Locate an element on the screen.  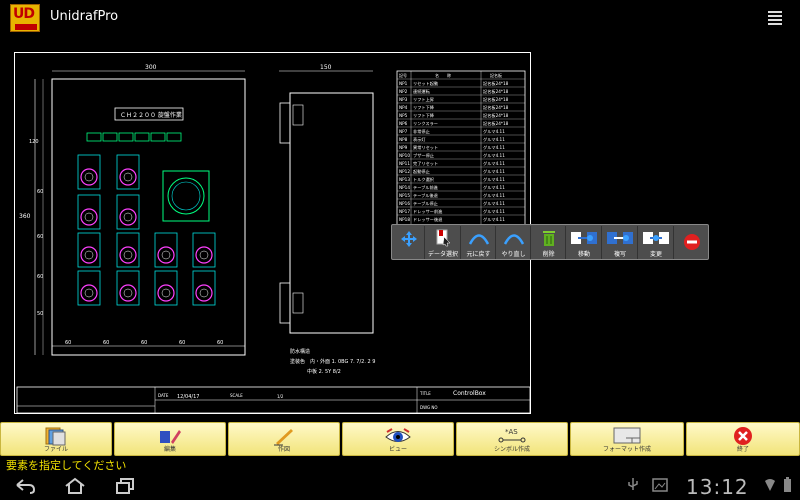
back-icon is located at coordinates (25, 486).